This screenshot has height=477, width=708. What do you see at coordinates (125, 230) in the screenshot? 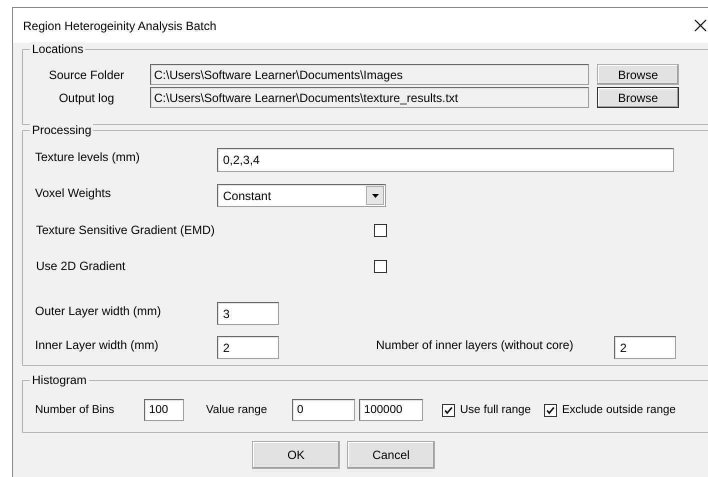
I see `checkbox-label: Texture Sensitive Gradient (EMD)` at bounding box center [125, 230].